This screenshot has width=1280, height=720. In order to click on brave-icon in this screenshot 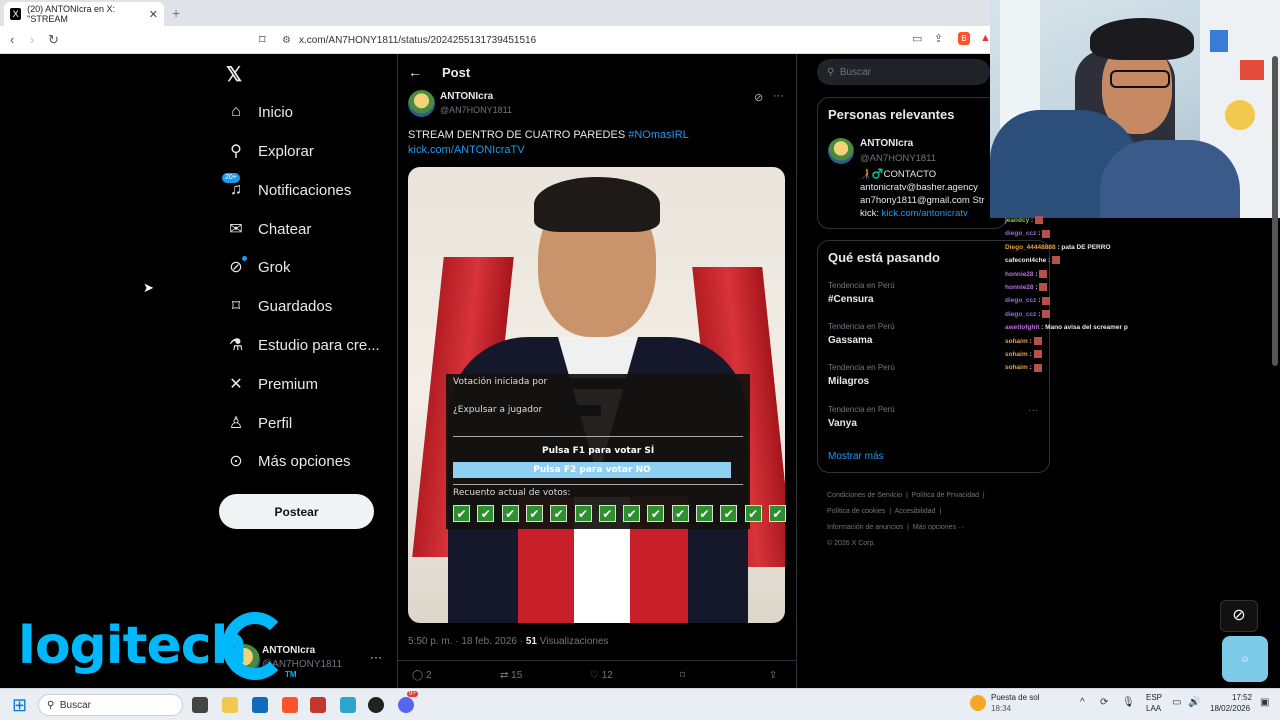, I will do `click(290, 705)`.